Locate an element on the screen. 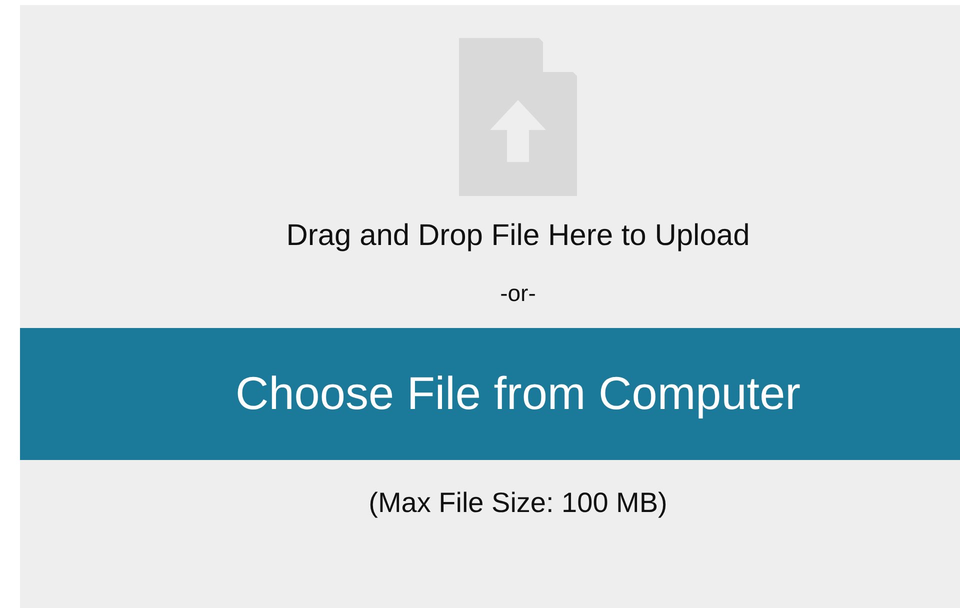 Image resolution: width=960 pixels, height=608 pixels. max-size-note: (Max File Size: 100 MB) is located at coordinates (518, 503).